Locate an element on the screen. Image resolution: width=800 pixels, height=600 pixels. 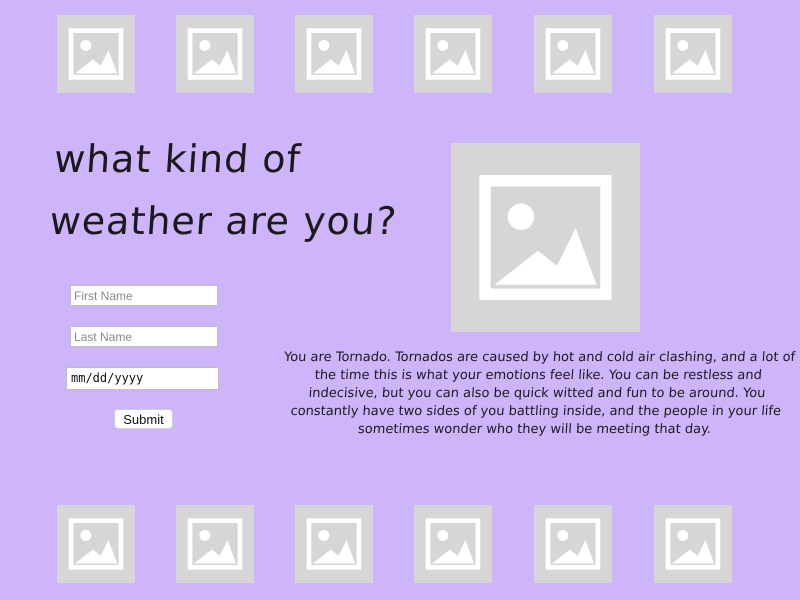
submit-button: Submit is located at coordinates (143, 419).